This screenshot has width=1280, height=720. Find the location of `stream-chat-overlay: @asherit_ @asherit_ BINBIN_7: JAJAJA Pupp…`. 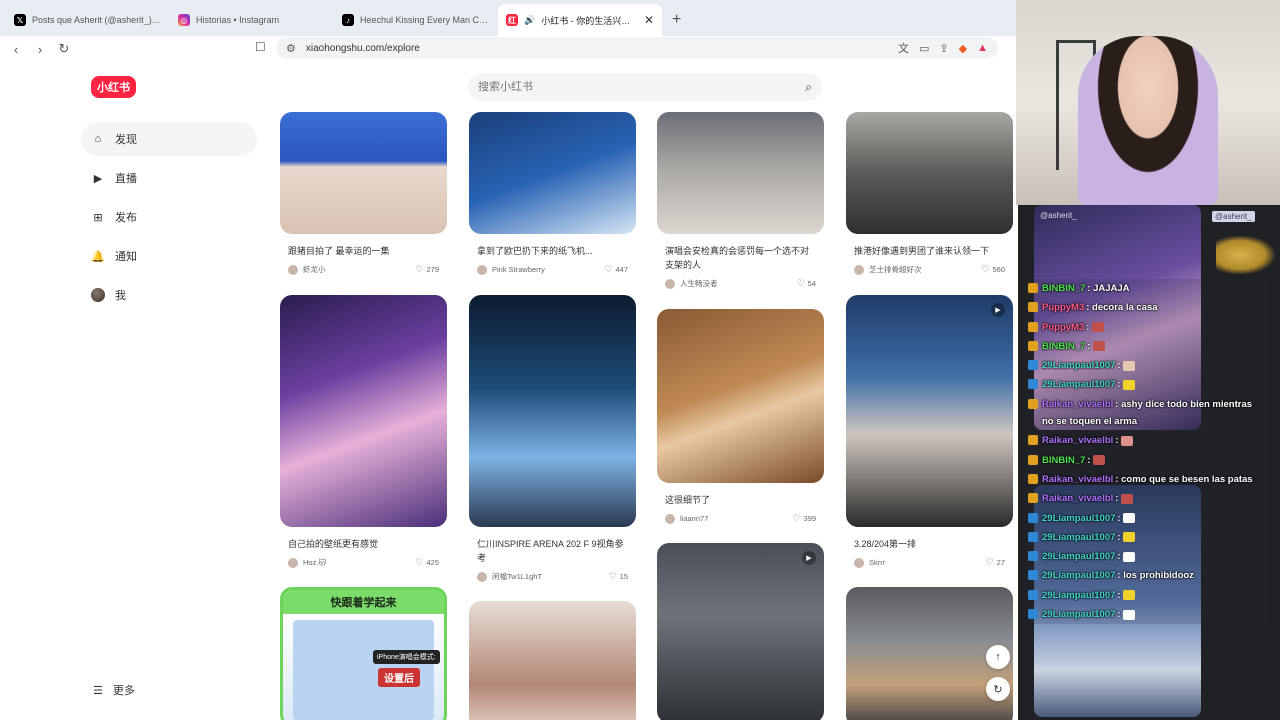

stream-chat-overlay: @asherit_ @asherit_ BINBIN_7: JAJAJA Pupp… is located at coordinates (1153, 462).